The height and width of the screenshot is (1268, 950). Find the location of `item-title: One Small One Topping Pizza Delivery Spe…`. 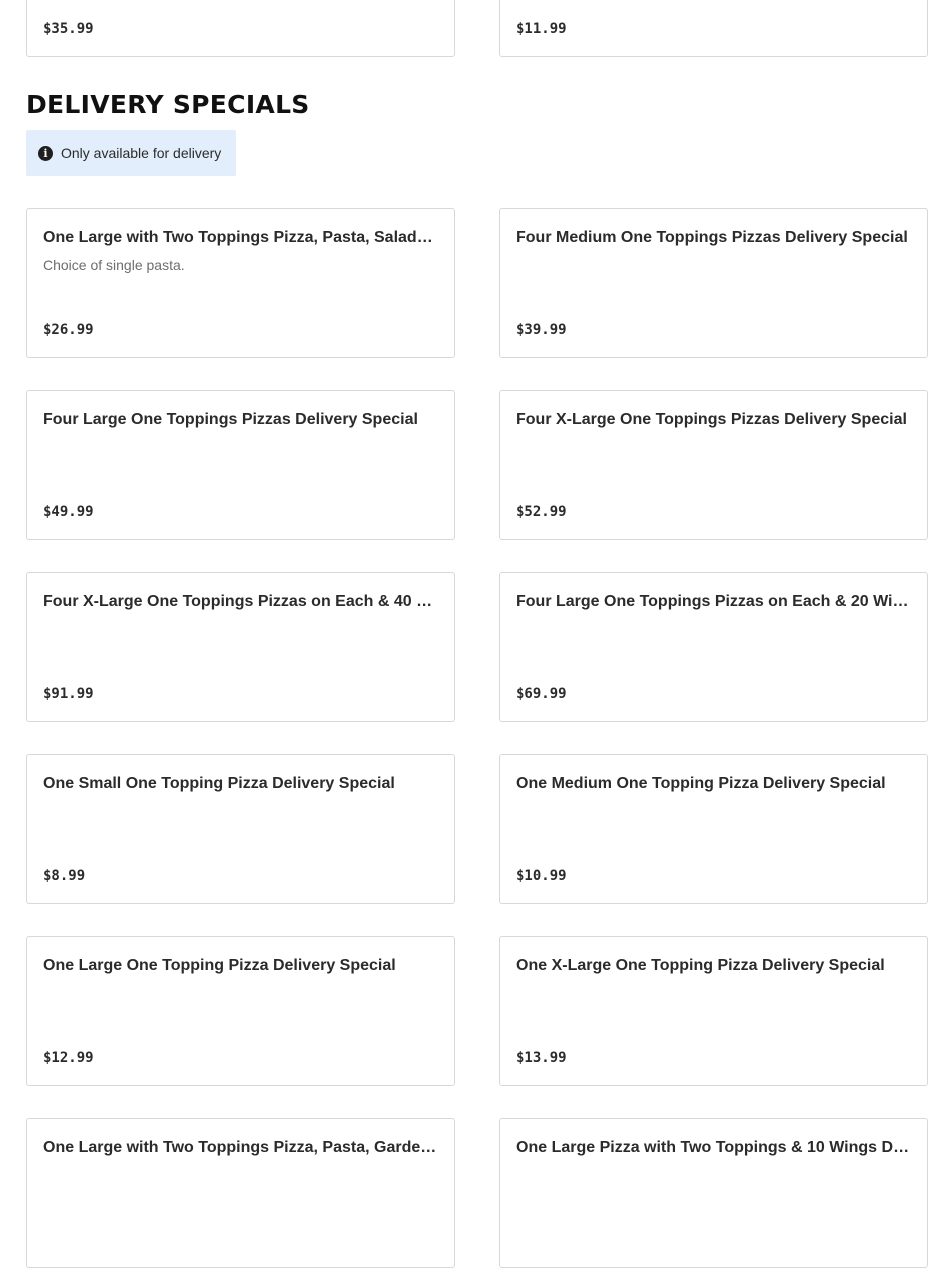

item-title: One Small One Topping Pizza Delivery Spe… is located at coordinates (219, 783).